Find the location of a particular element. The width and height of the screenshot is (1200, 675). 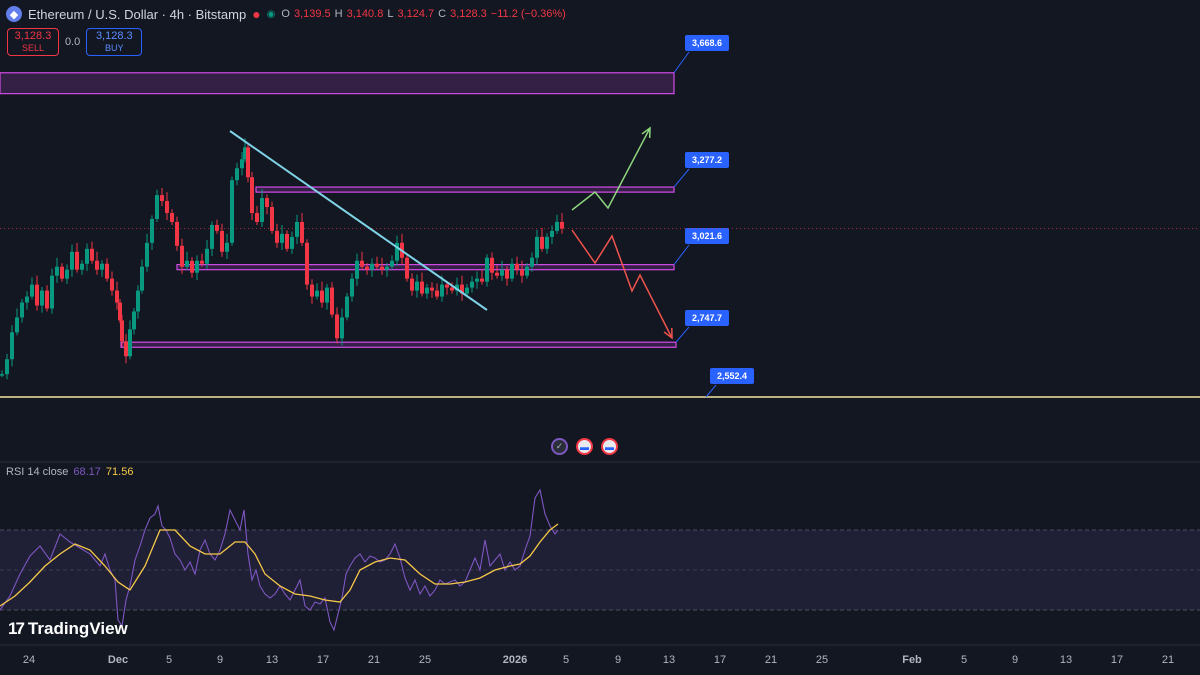

time-tick-label: 2026 is located at coordinates (515, 660).